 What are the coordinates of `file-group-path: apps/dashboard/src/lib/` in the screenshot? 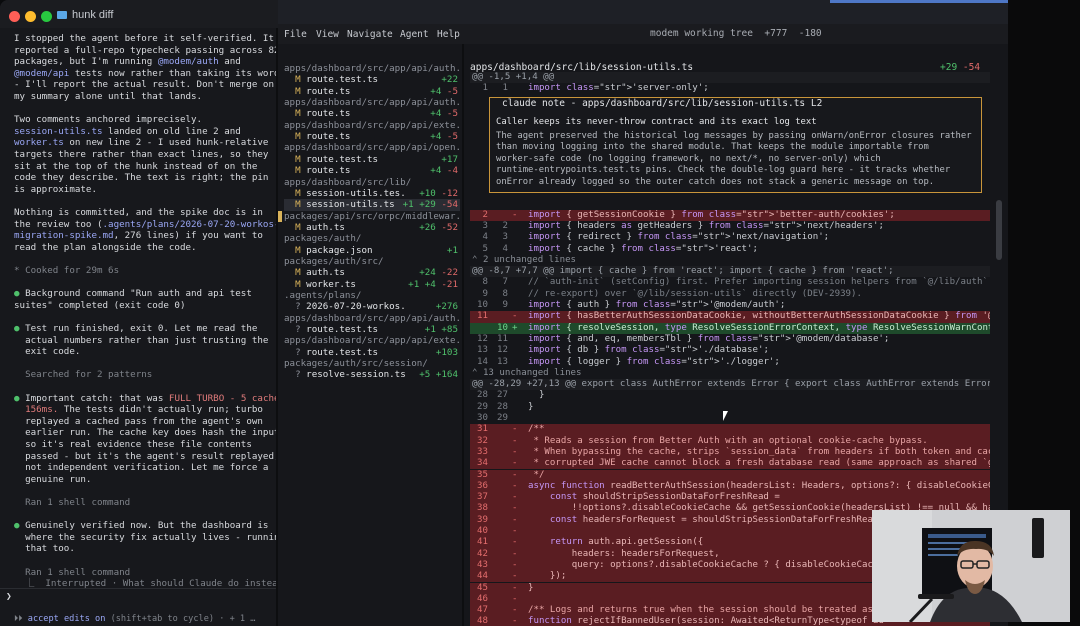 It's located at (372, 182).